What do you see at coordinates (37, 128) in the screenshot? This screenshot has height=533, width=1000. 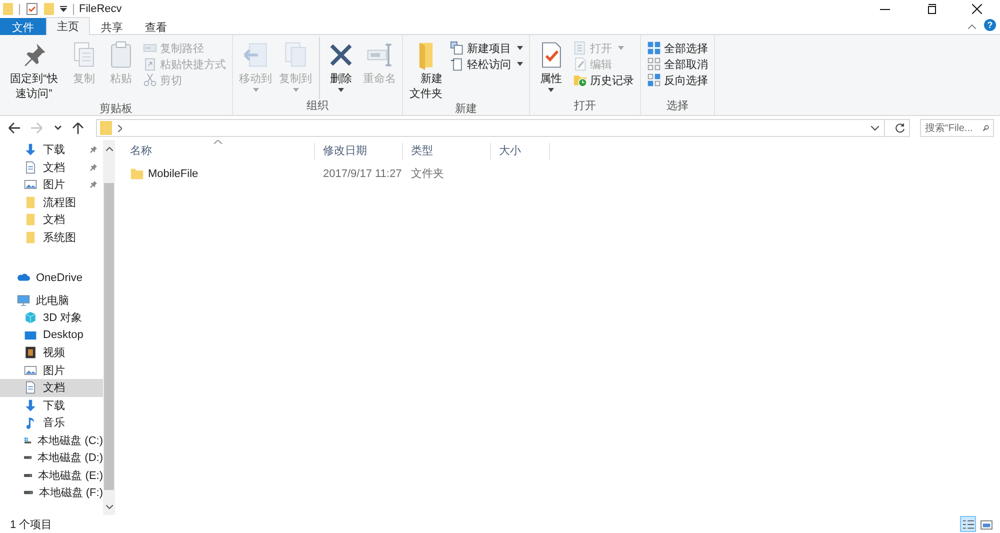 I see `forward-arrow-icon` at bounding box center [37, 128].